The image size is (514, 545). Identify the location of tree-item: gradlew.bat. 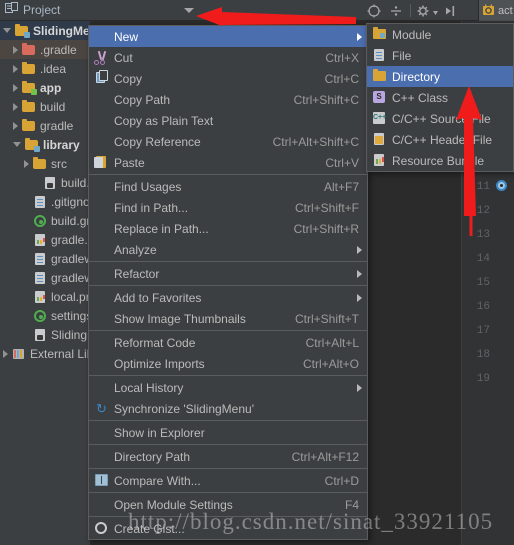
(45, 277).